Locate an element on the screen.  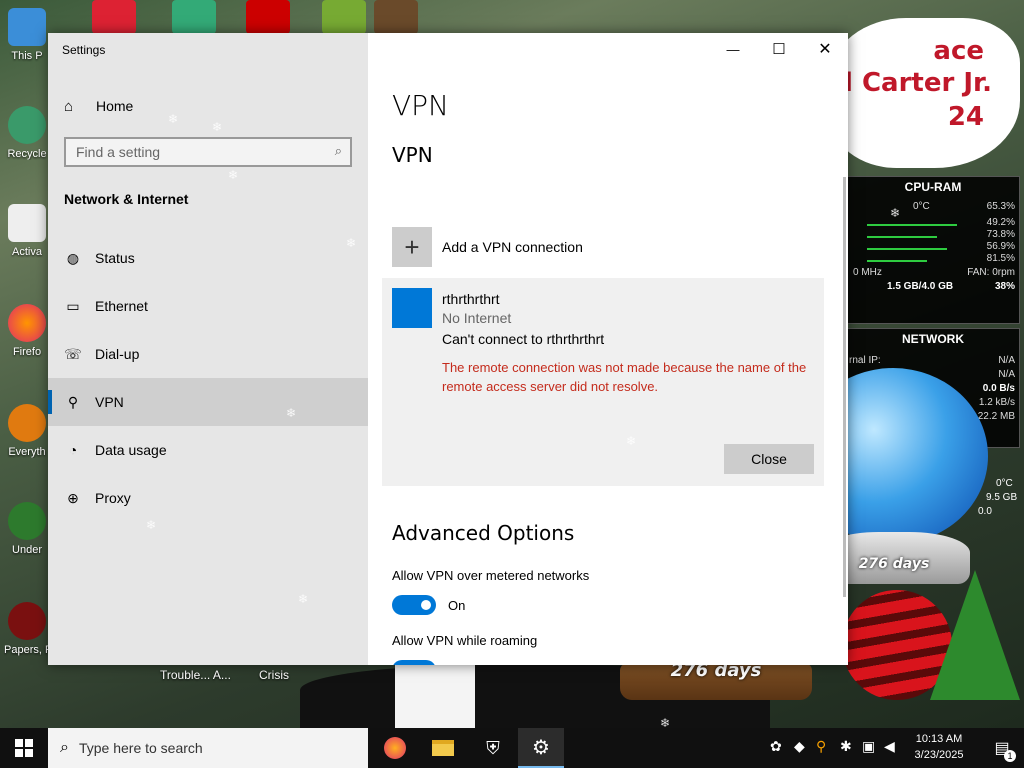
cpu-freq: 0 MHz is located at coordinates (867, 272).